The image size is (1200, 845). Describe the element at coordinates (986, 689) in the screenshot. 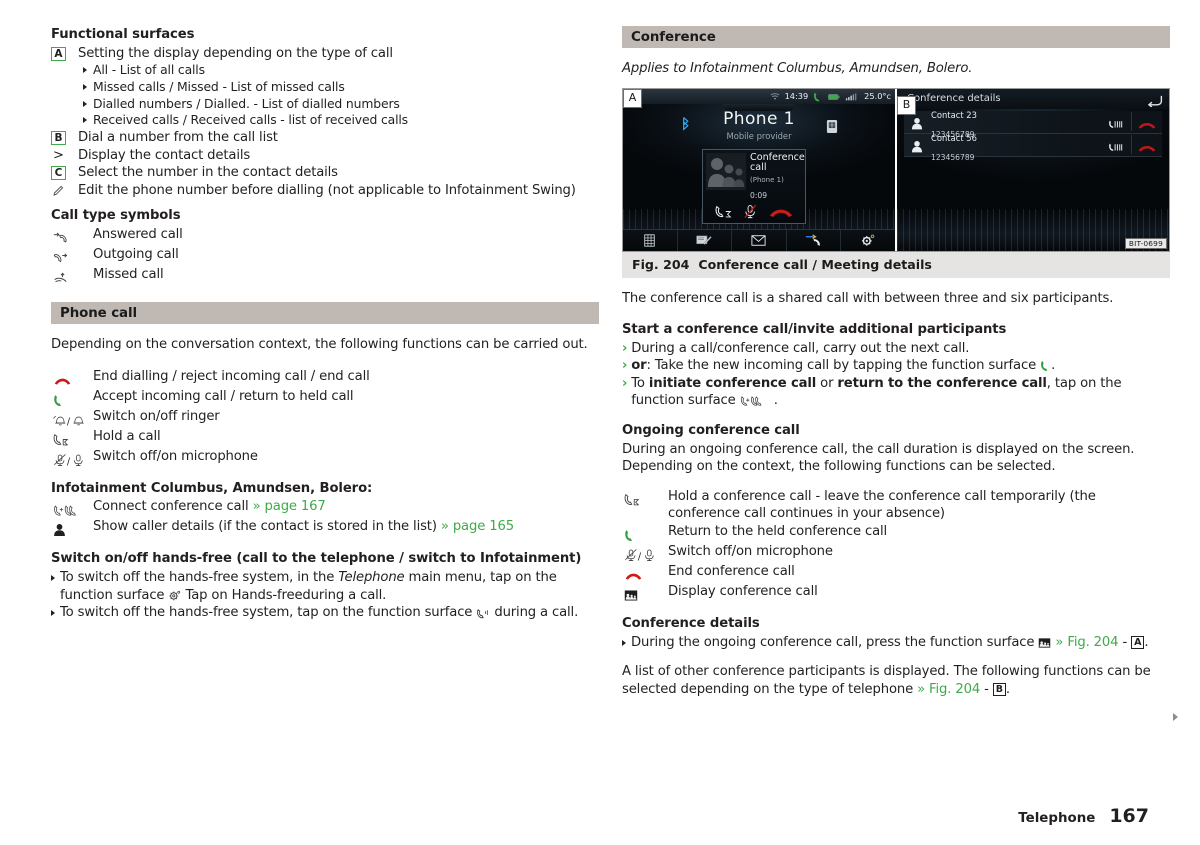

I see `details-p-dash: -` at that location.